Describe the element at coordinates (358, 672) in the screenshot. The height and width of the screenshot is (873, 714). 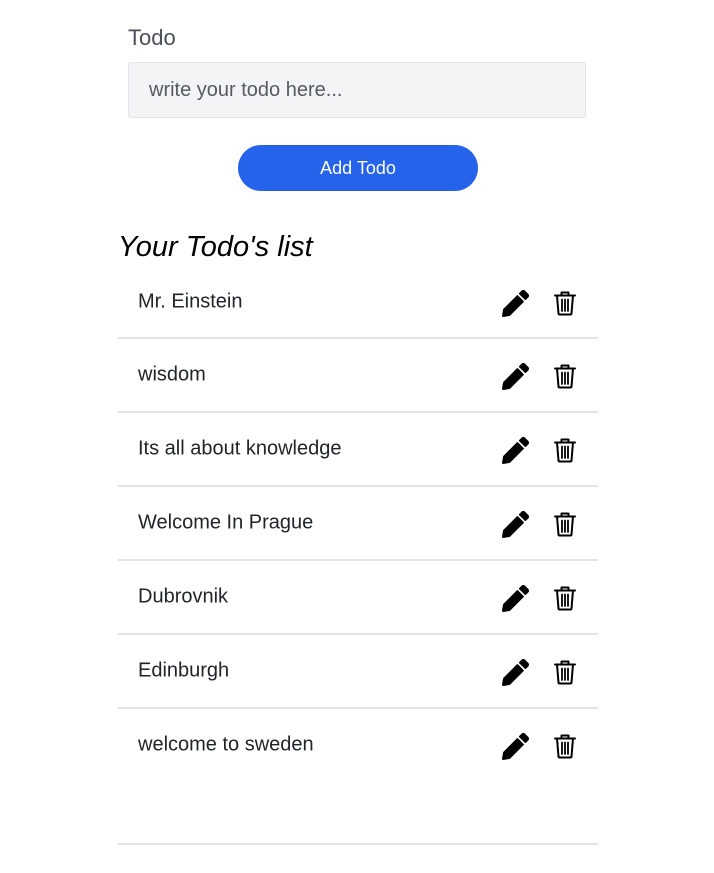
I see `todo-item: Edinburgh` at that location.